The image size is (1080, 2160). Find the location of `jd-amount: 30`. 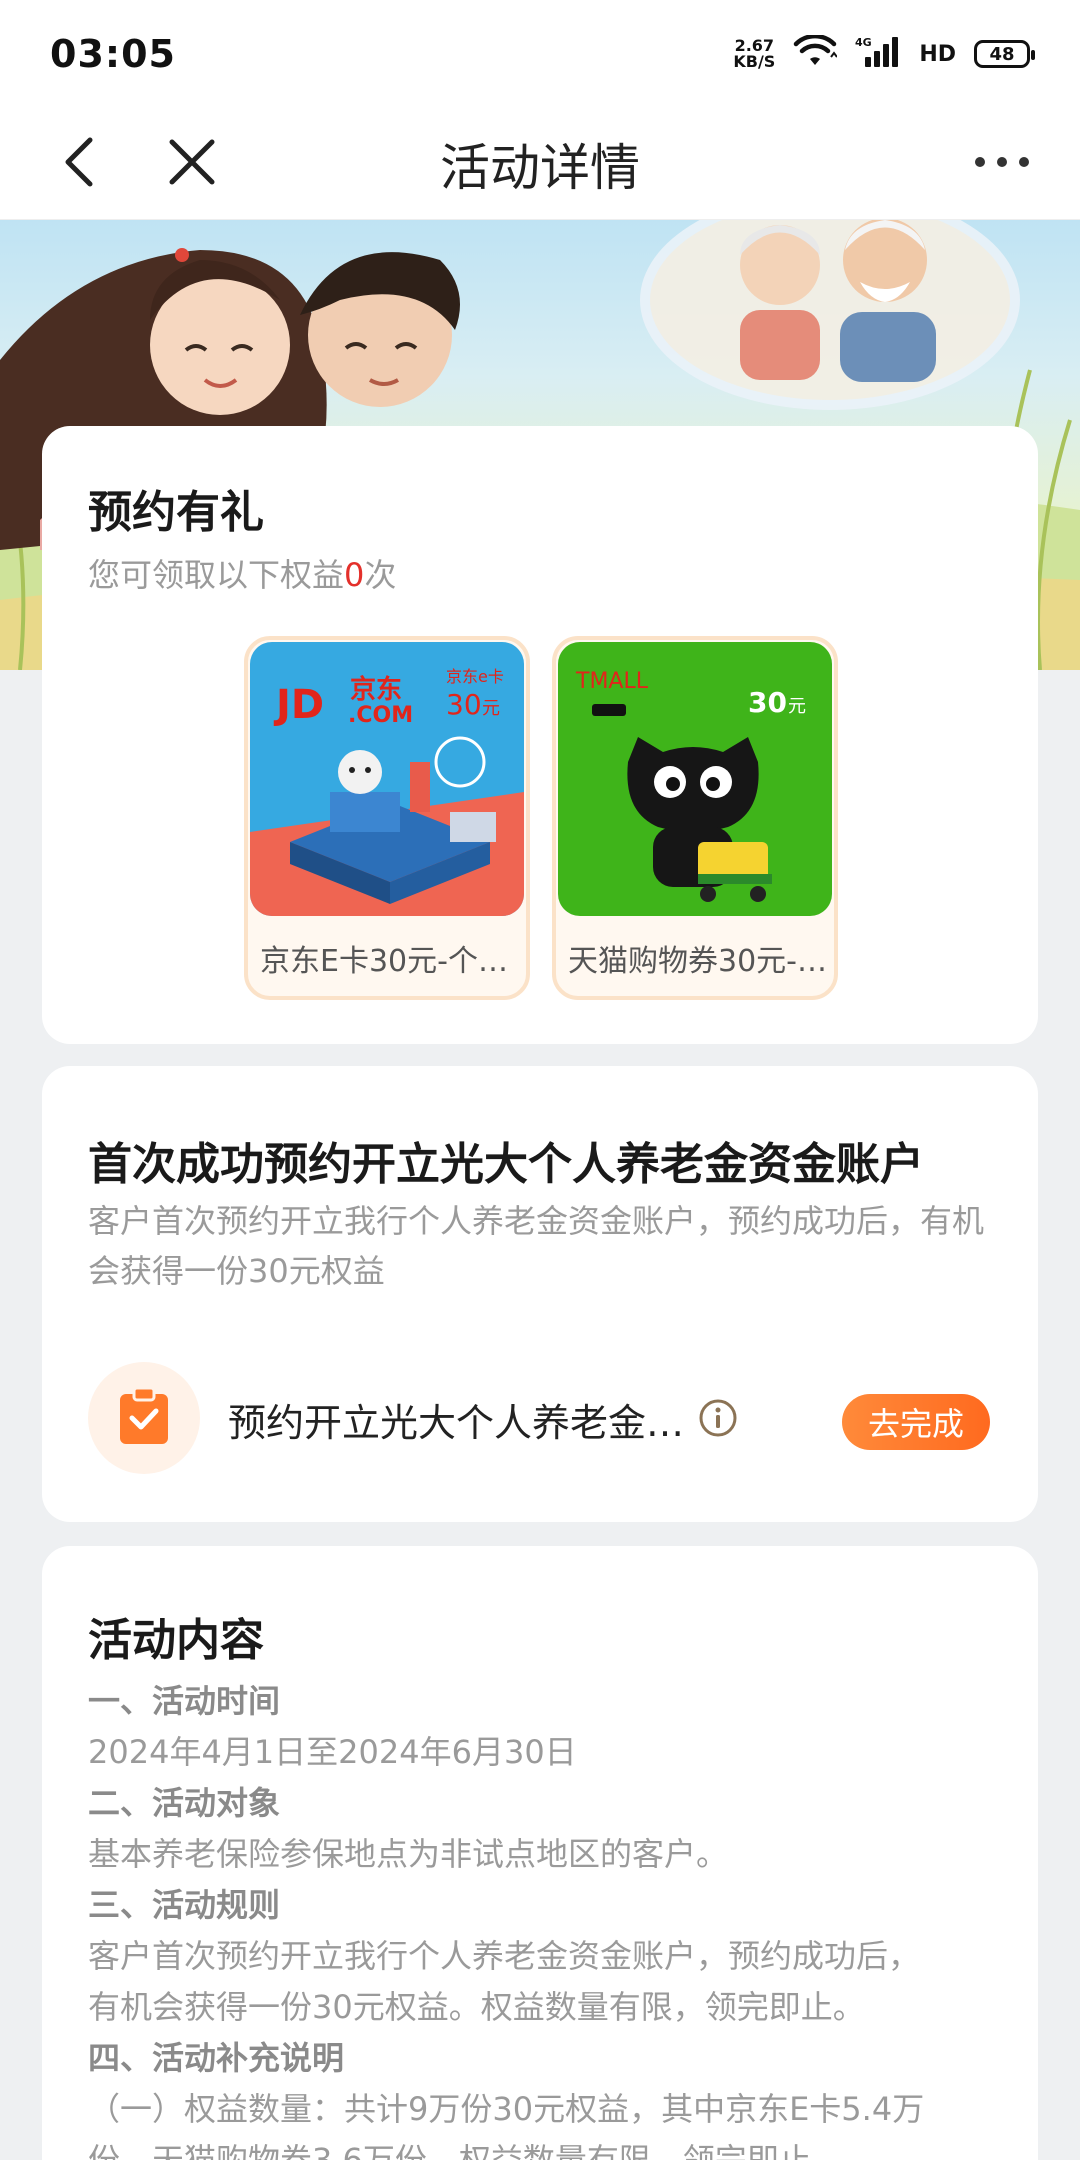

jd-amount: 30 is located at coordinates (464, 704).